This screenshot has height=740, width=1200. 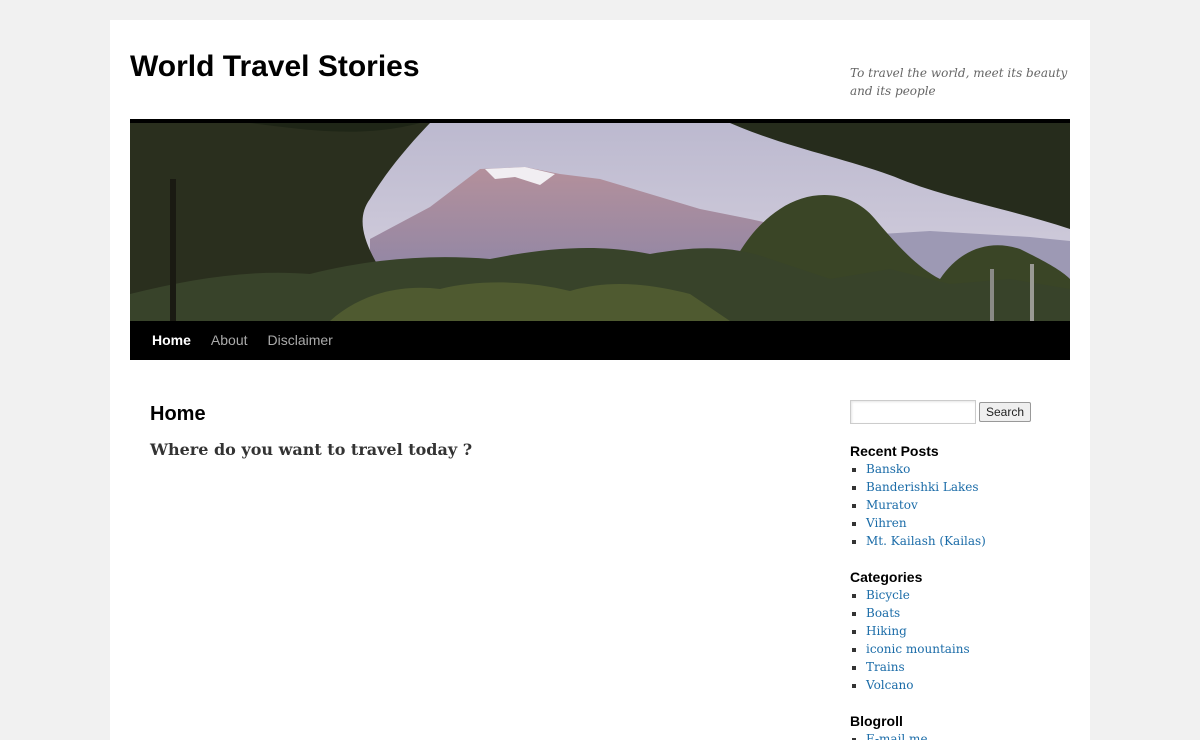 I want to click on page-subheading: Where do you want to travel today ?, so click(x=311, y=449).